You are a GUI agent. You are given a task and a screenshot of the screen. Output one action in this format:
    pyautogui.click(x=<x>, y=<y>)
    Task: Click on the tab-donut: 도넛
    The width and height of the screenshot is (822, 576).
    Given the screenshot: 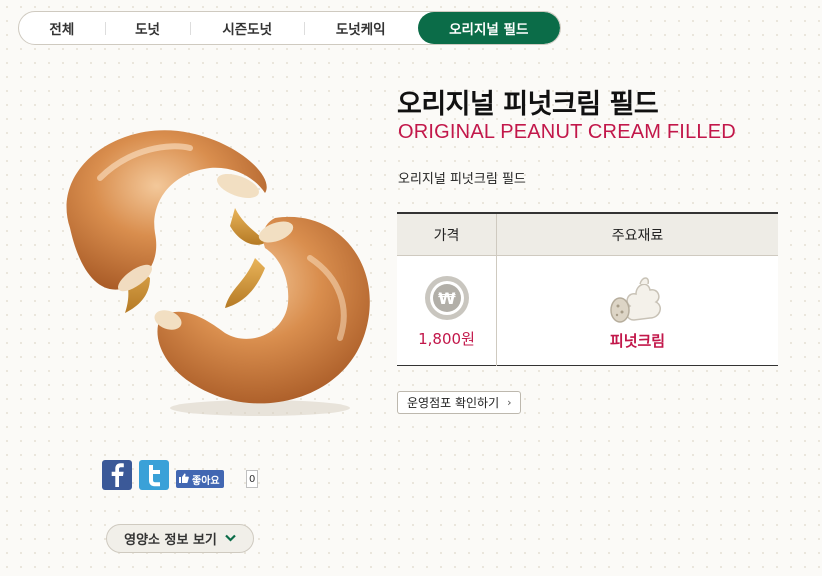 What is the action you would take?
    pyautogui.click(x=147, y=28)
    